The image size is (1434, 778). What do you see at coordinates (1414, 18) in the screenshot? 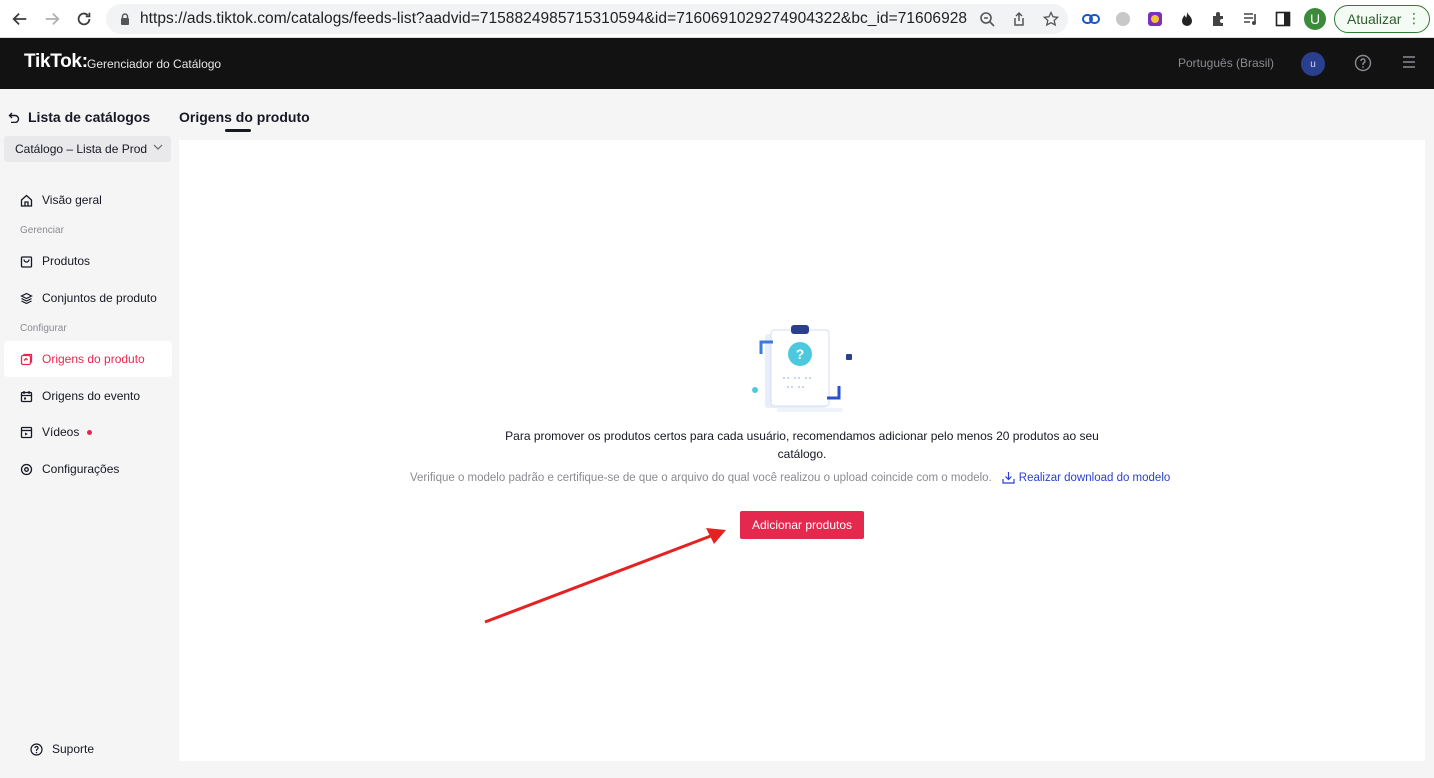
I see `kebab-menu-icon: ⋮` at bounding box center [1414, 18].